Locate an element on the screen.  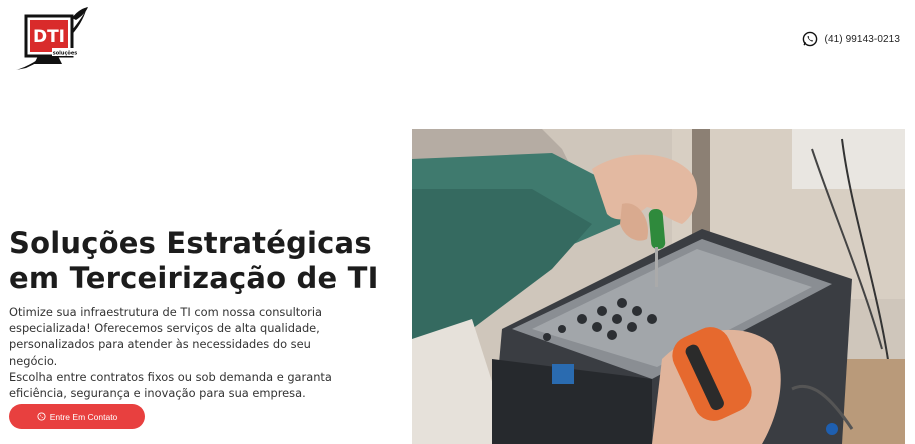
logo-text: DTI is located at coordinates (49, 37).